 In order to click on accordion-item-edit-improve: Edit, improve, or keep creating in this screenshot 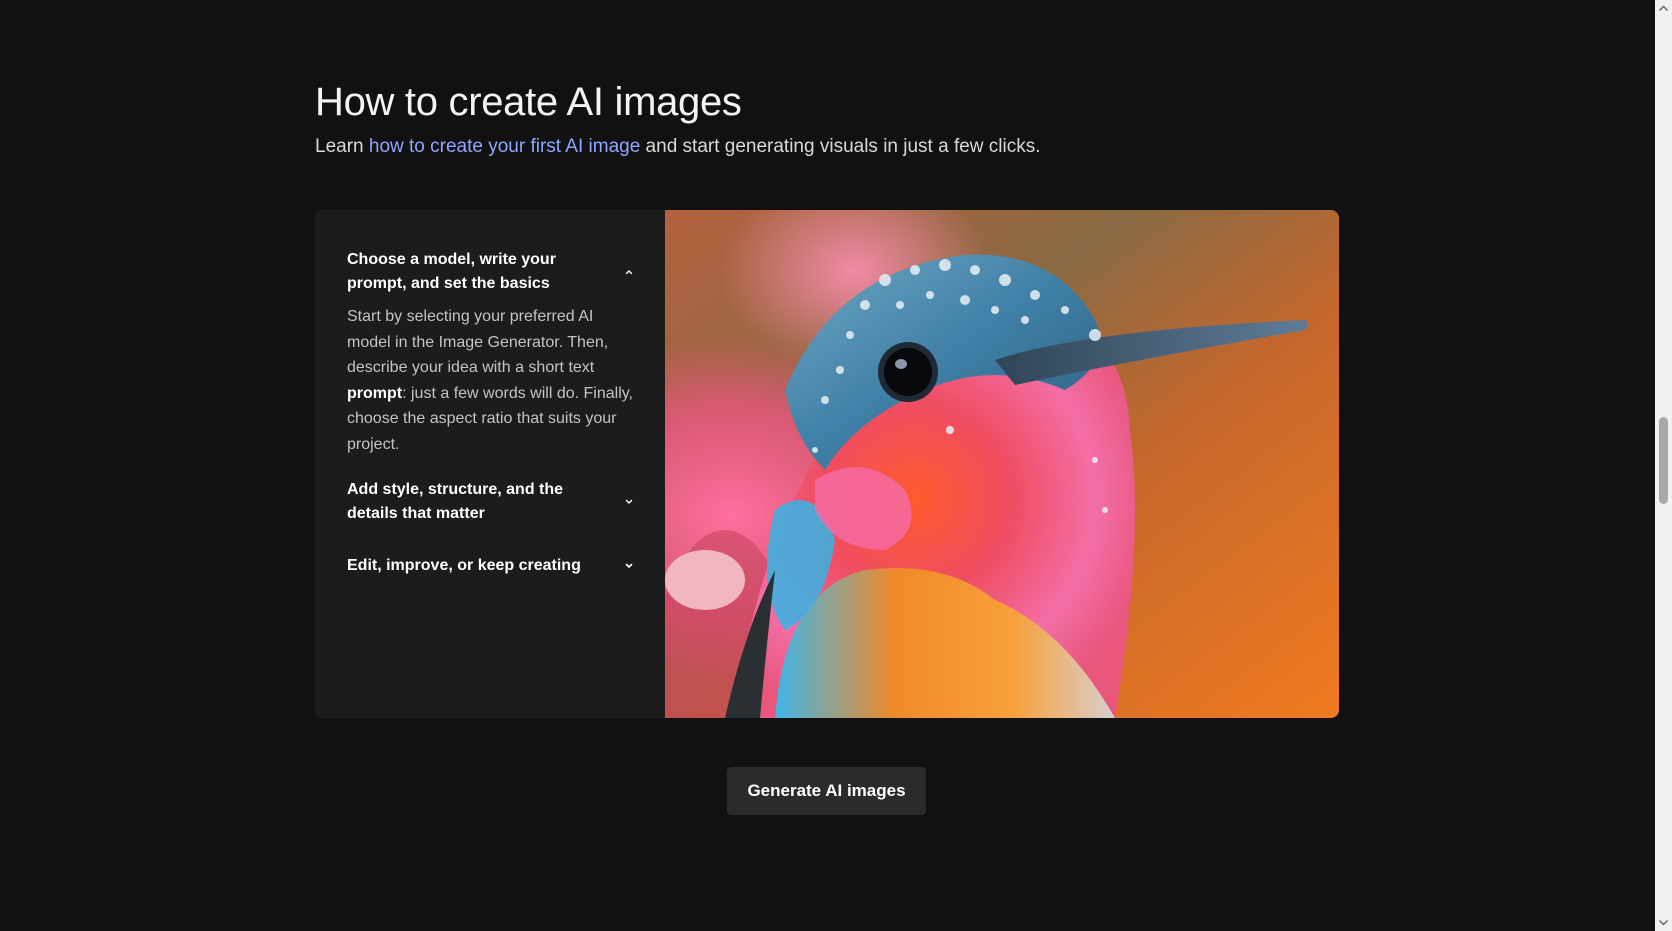, I will do `click(492, 566)`.